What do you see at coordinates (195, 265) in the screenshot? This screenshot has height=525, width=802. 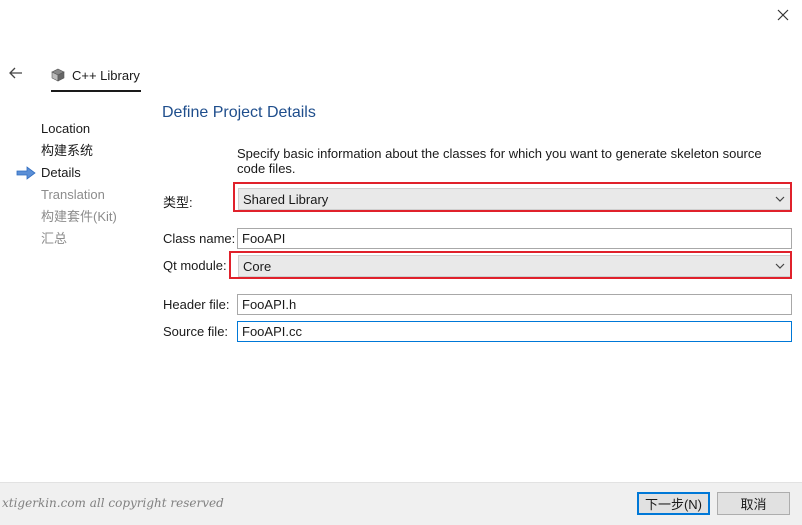 I see `qt-module-label: Qt module:` at bounding box center [195, 265].